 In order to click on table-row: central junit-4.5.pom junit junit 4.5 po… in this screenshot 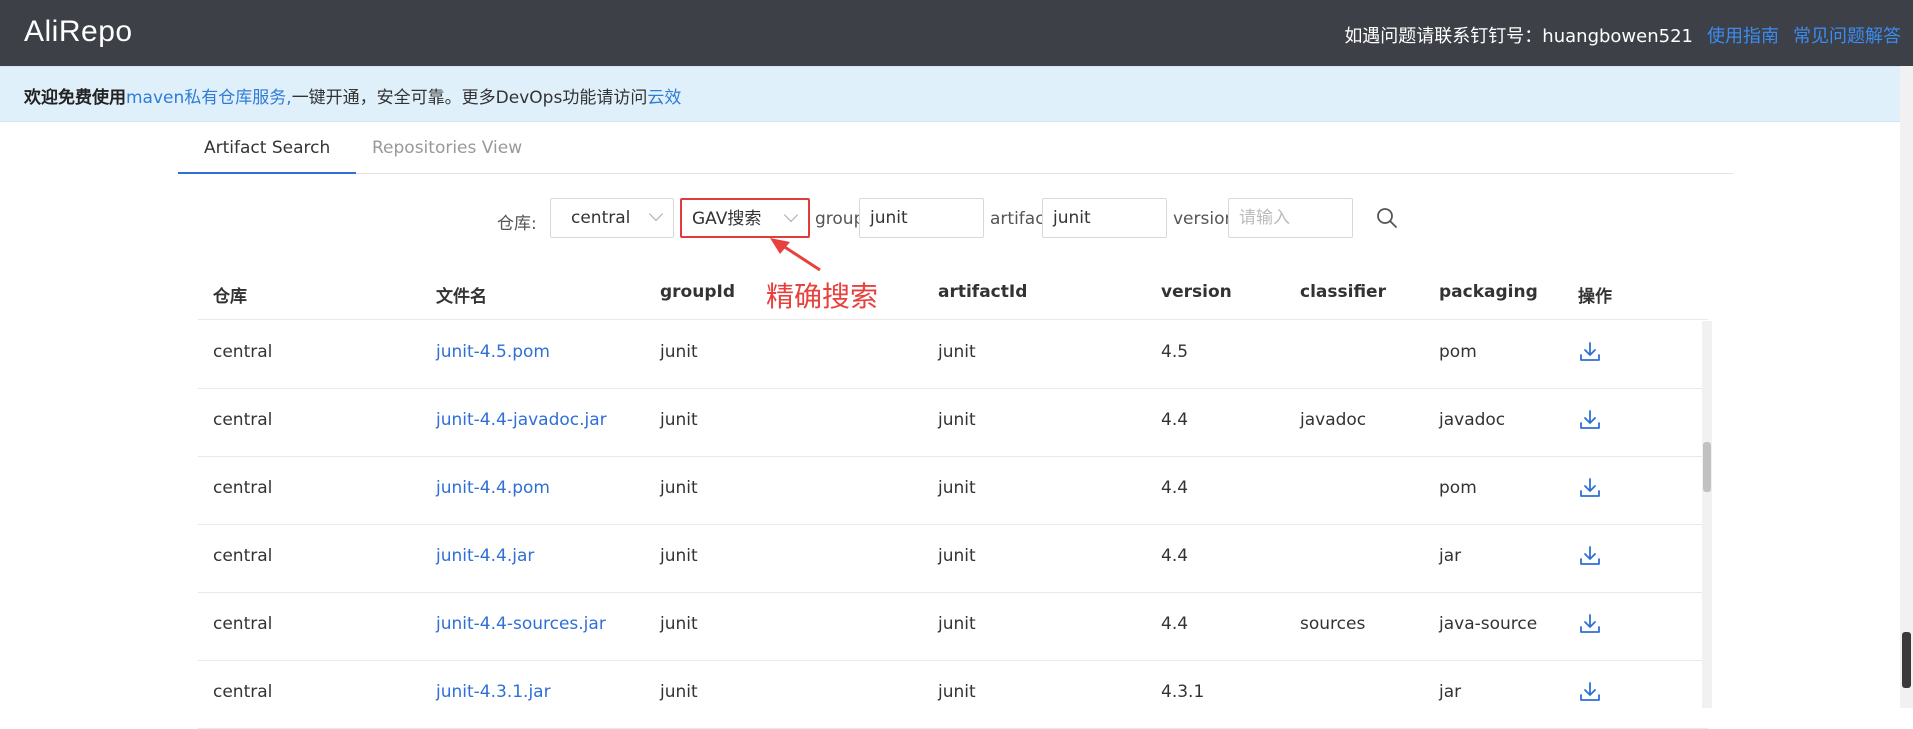, I will do `click(953, 355)`.